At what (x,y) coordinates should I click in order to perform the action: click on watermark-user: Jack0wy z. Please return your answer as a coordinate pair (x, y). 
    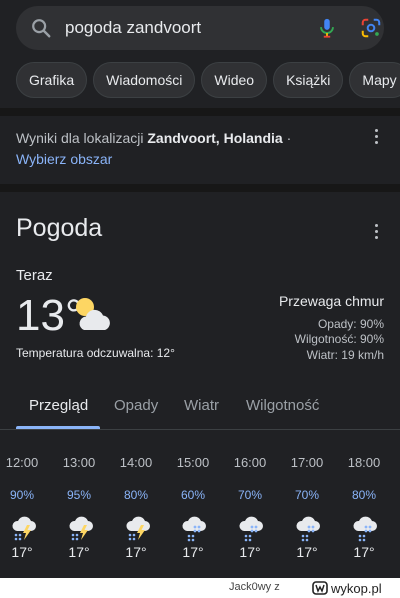
    Looking at the image, I should click on (254, 587).